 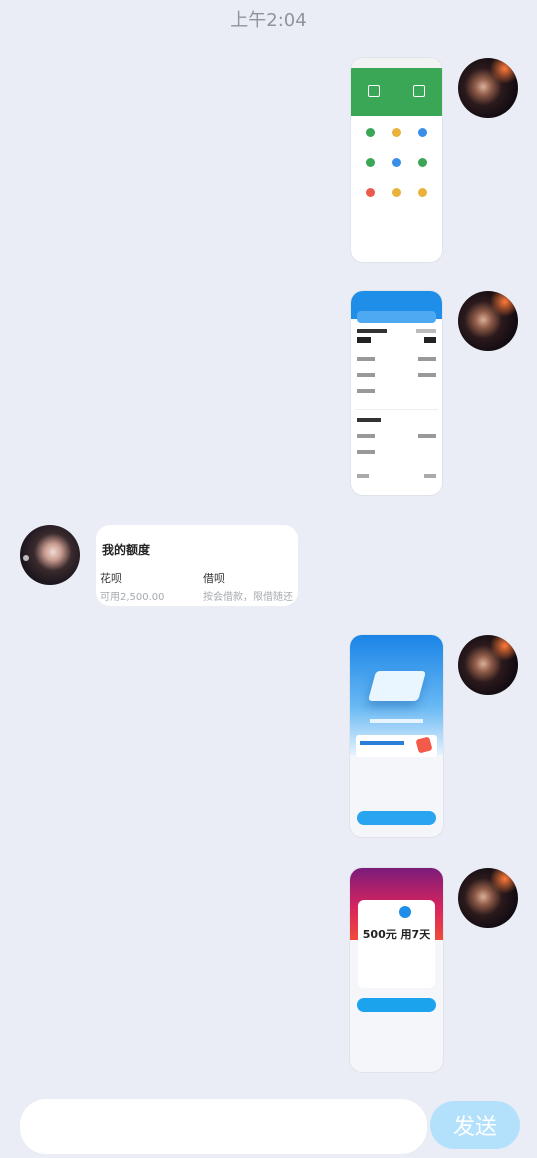 What do you see at coordinates (197, 565) in the screenshot?
I see `text-message-limit: 我的额度 花呗 可用2,500.00 借呗 按会借款，限借随还` at bounding box center [197, 565].